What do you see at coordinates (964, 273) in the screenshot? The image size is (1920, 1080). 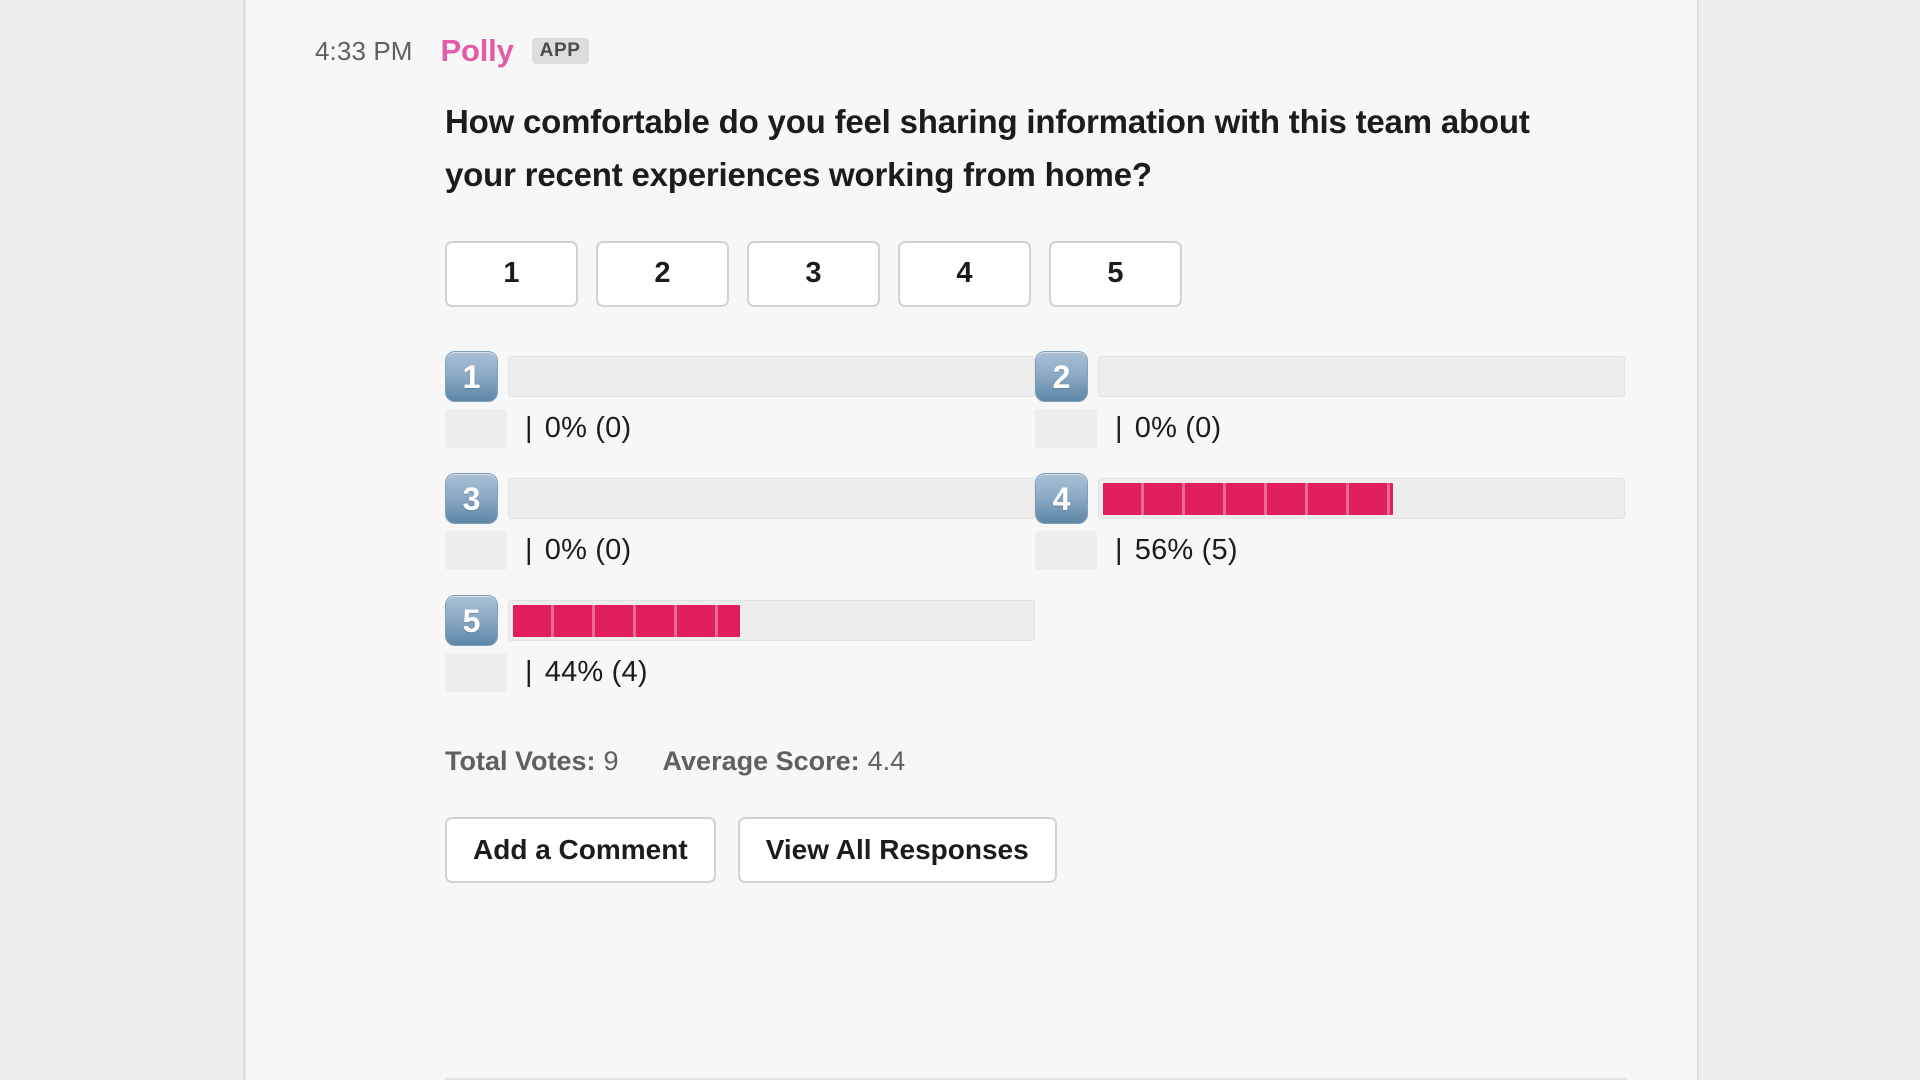 I see `option-button-4: 4` at bounding box center [964, 273].